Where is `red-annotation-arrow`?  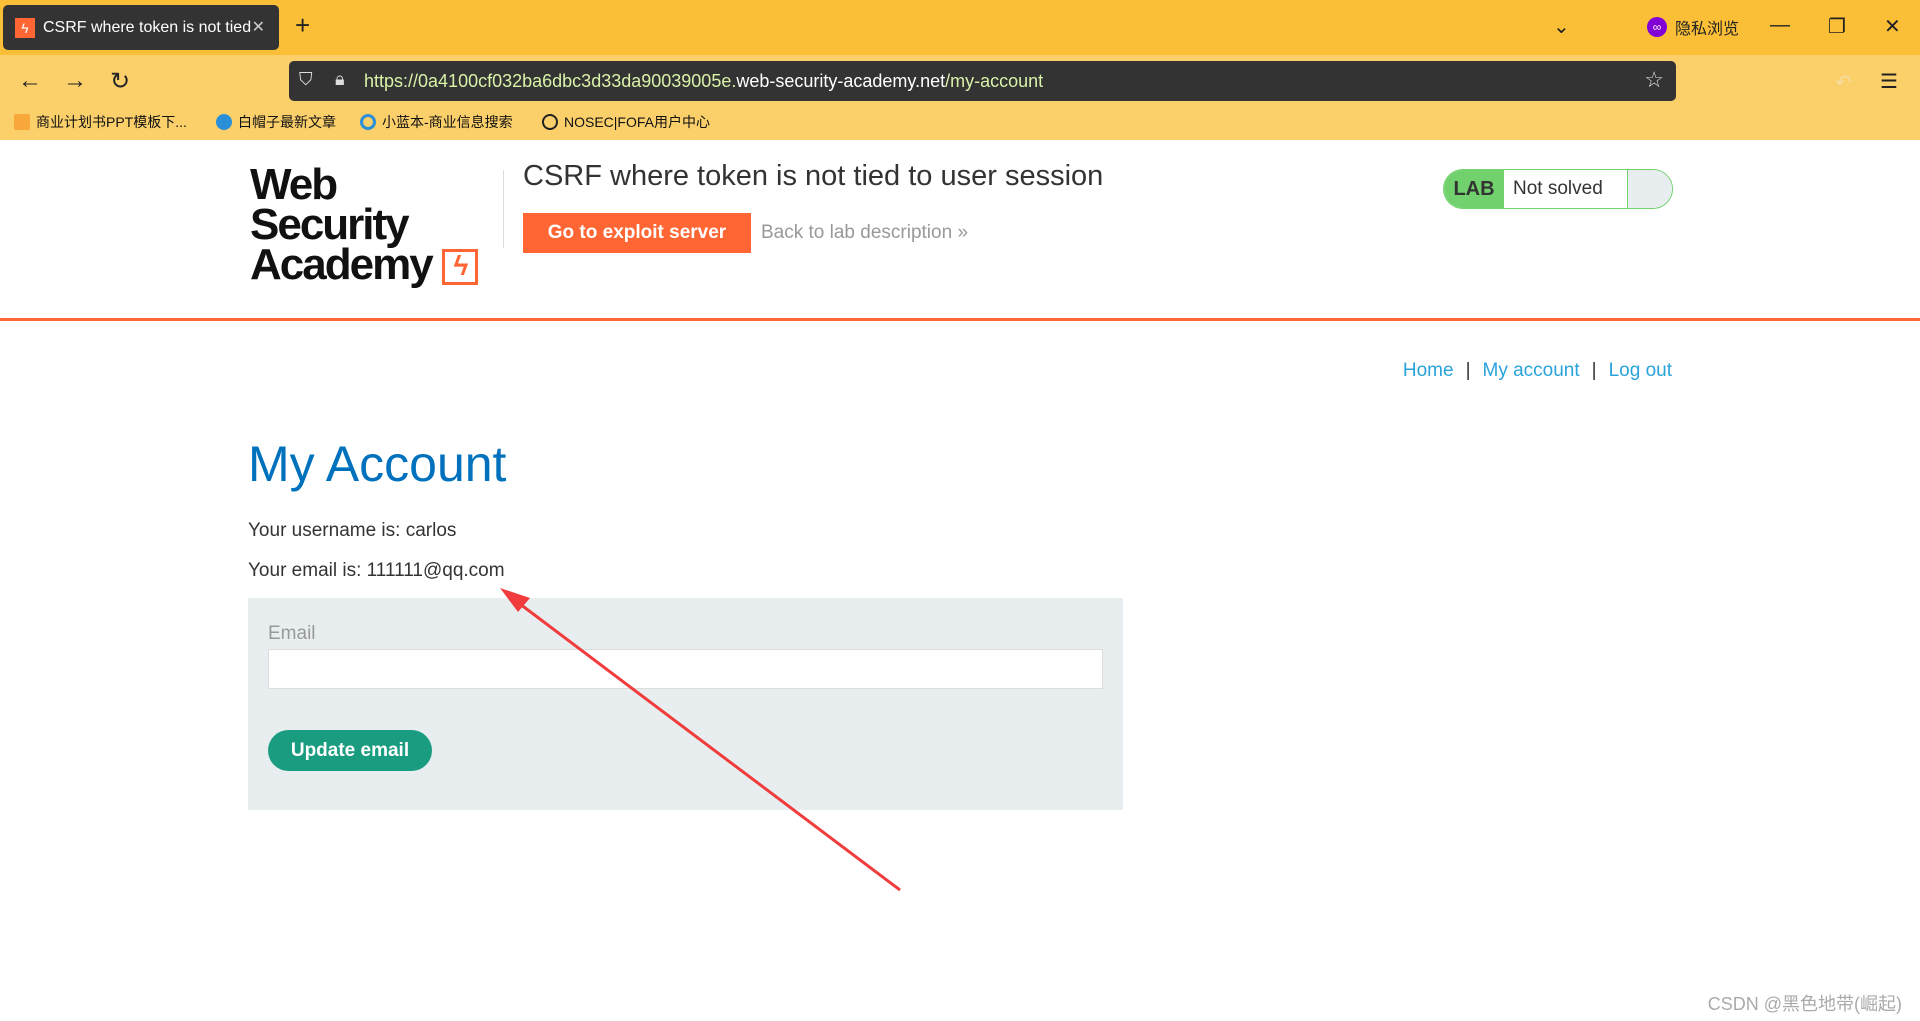 red-annotation-arrow is located at coordinates (700, 740).